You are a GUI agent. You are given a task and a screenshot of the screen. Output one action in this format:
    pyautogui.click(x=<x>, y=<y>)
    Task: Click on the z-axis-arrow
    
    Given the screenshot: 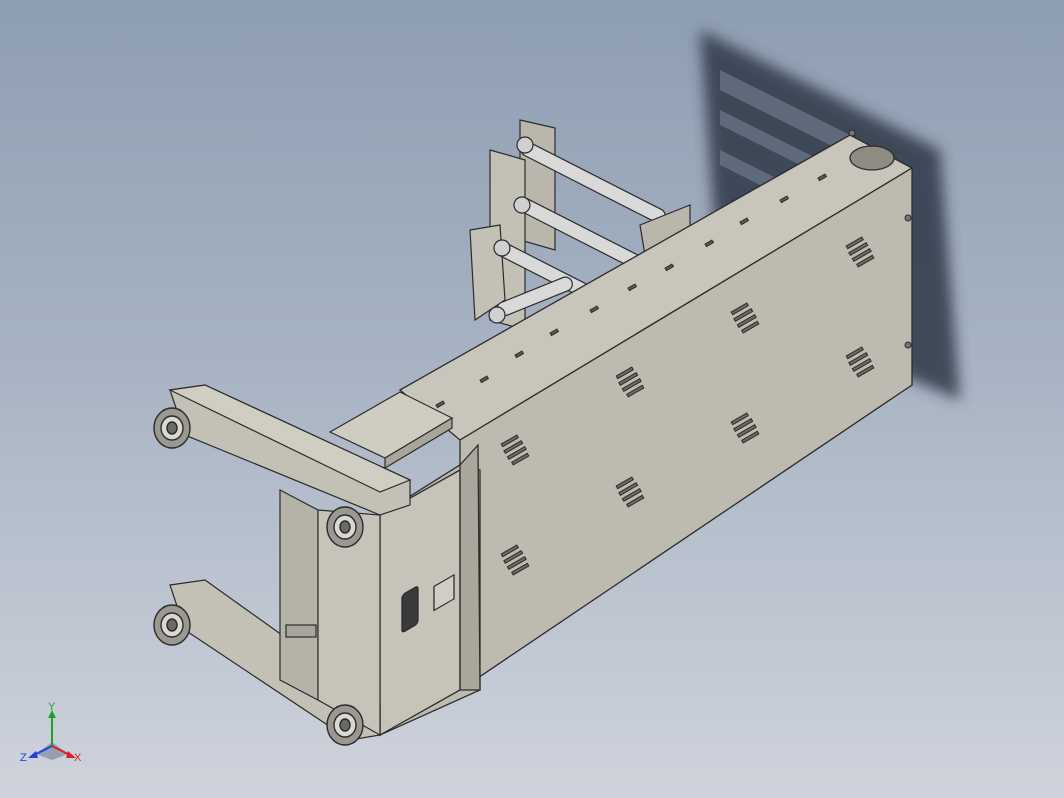 What is the action you would take?
    pyautogui.click(x=33, y=754)
    